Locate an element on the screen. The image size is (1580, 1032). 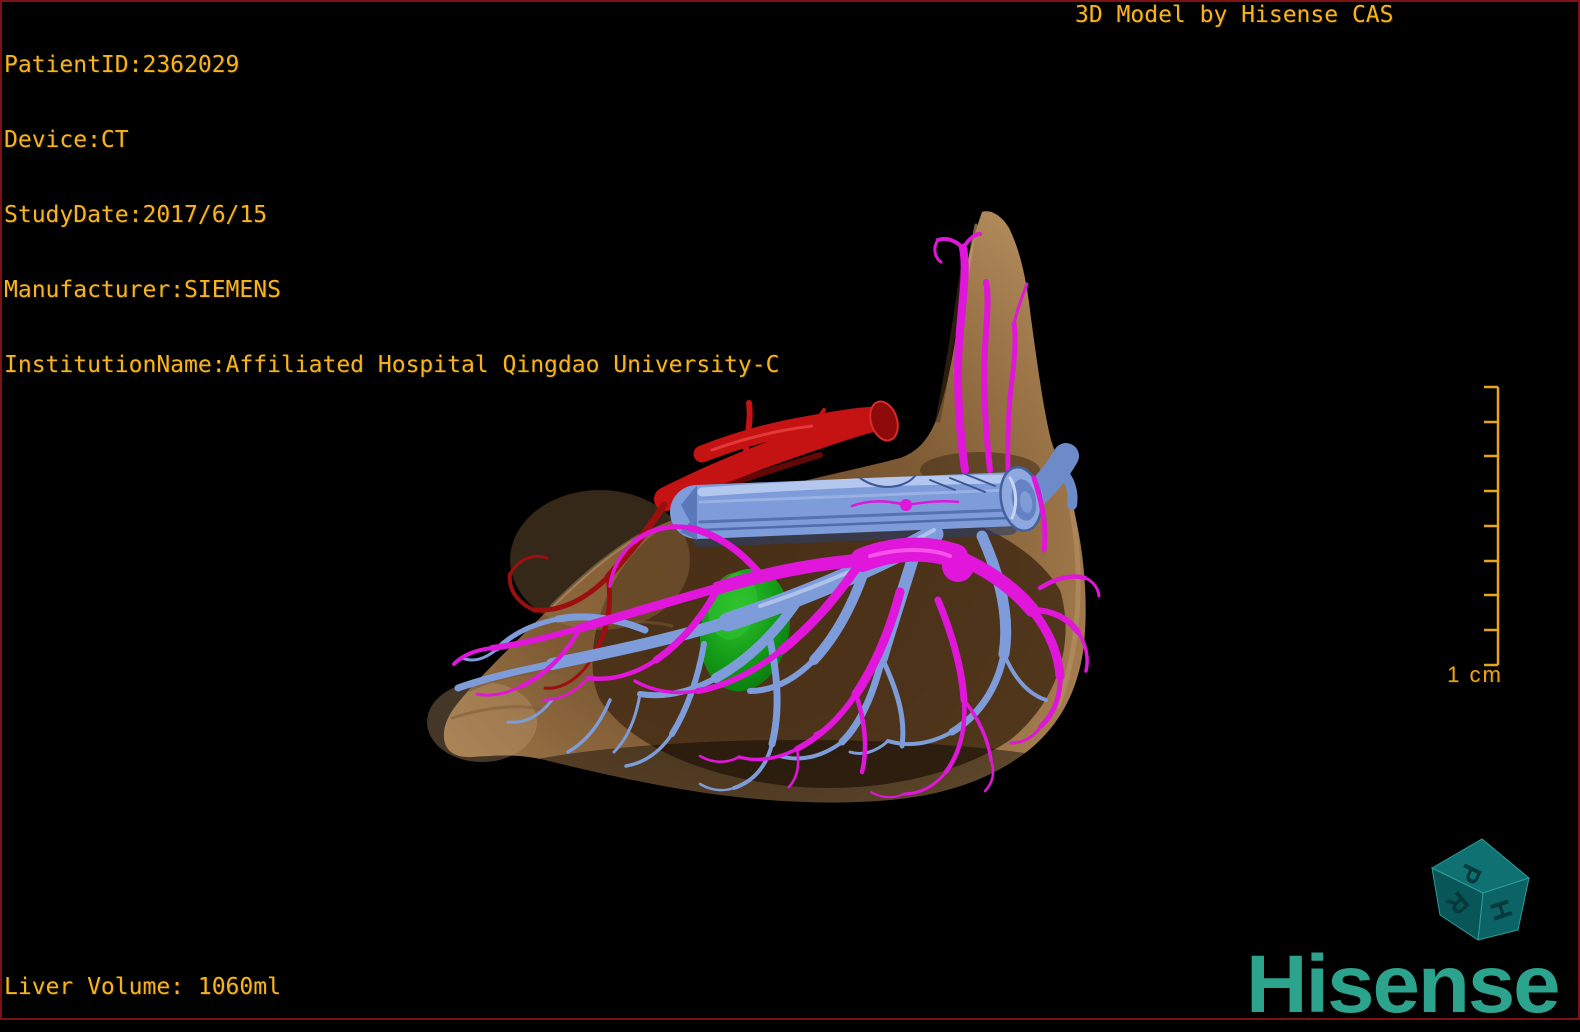
overlay-manufacturer: Manufacturer:SIEMENS is located at coordinates (142, 290).